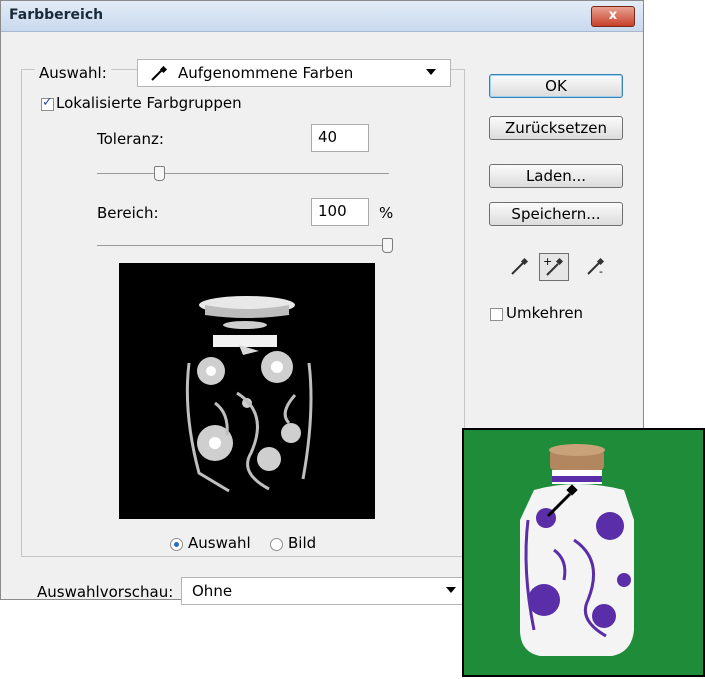  I want to click on eyedropper-plus-icon: +, so click(553, 265).